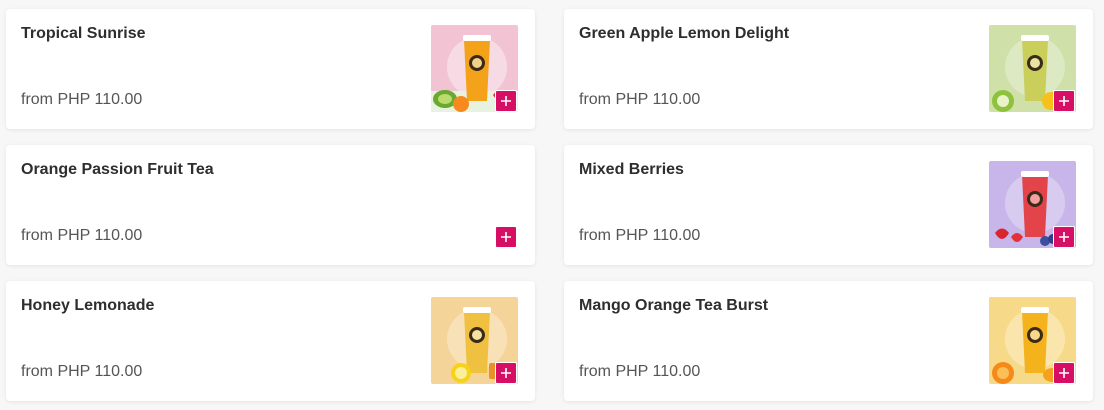 This screenshot has width=1104, height=410. I want to click on product-card: Mixed Berries from PHP 110.00, so click(828, 205).